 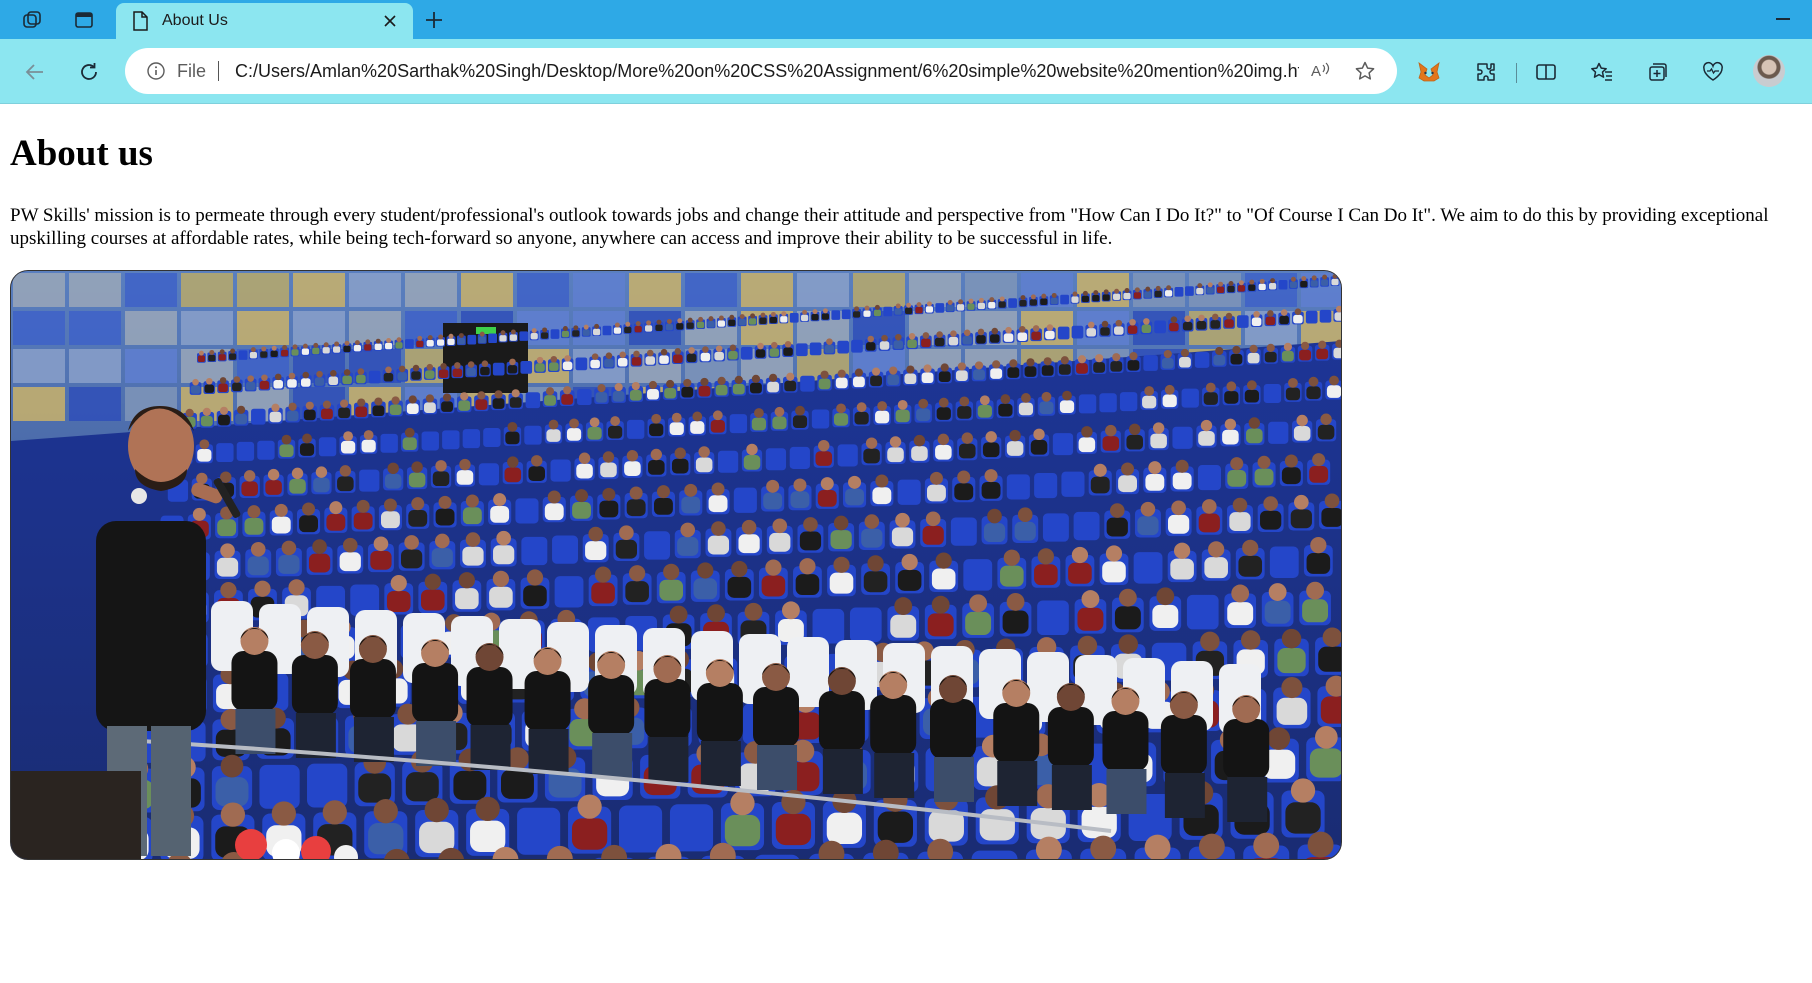 I want to click on extensions-icon, so click(x=1486, y=72).